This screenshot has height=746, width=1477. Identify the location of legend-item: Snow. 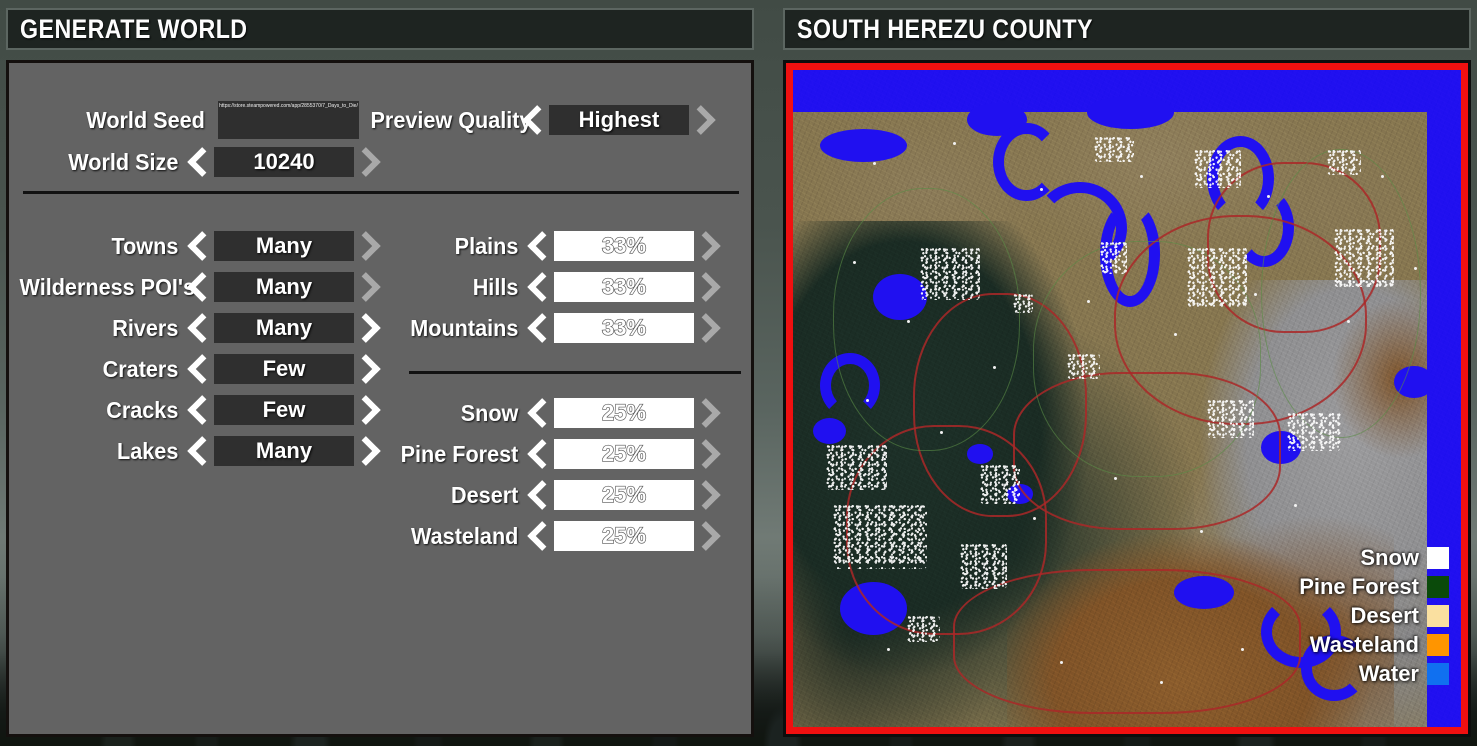
(1404, 558).